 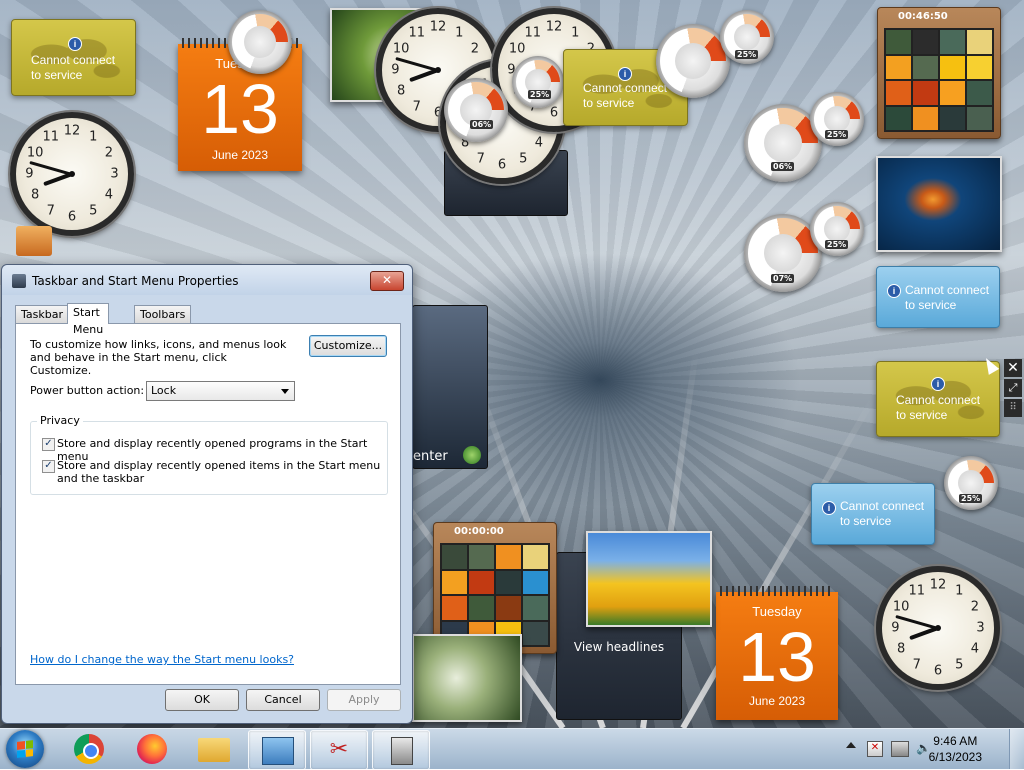 I want to click on scissors-icon: ✂, so click(x=339, y=749).